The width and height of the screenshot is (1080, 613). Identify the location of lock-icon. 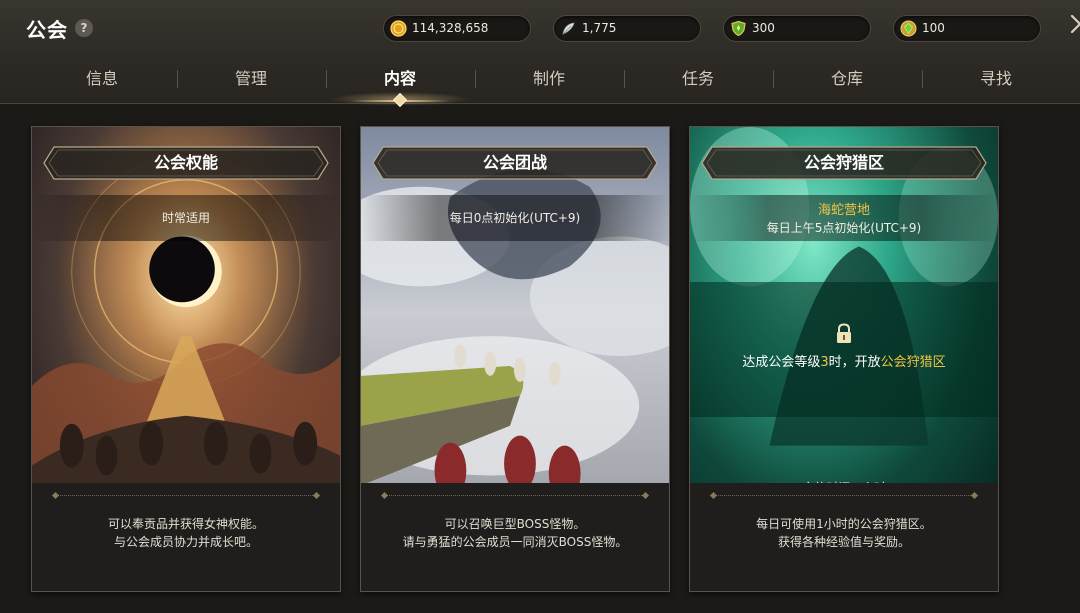
(844, 333).